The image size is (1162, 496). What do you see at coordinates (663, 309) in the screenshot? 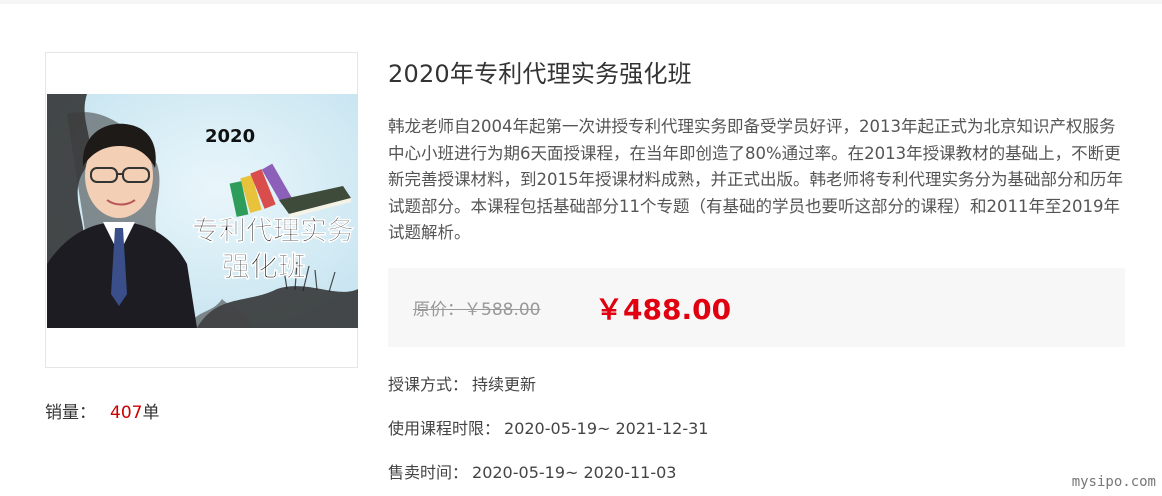
I see `current-price: ￥488.00` at bounding box center [663, 309].